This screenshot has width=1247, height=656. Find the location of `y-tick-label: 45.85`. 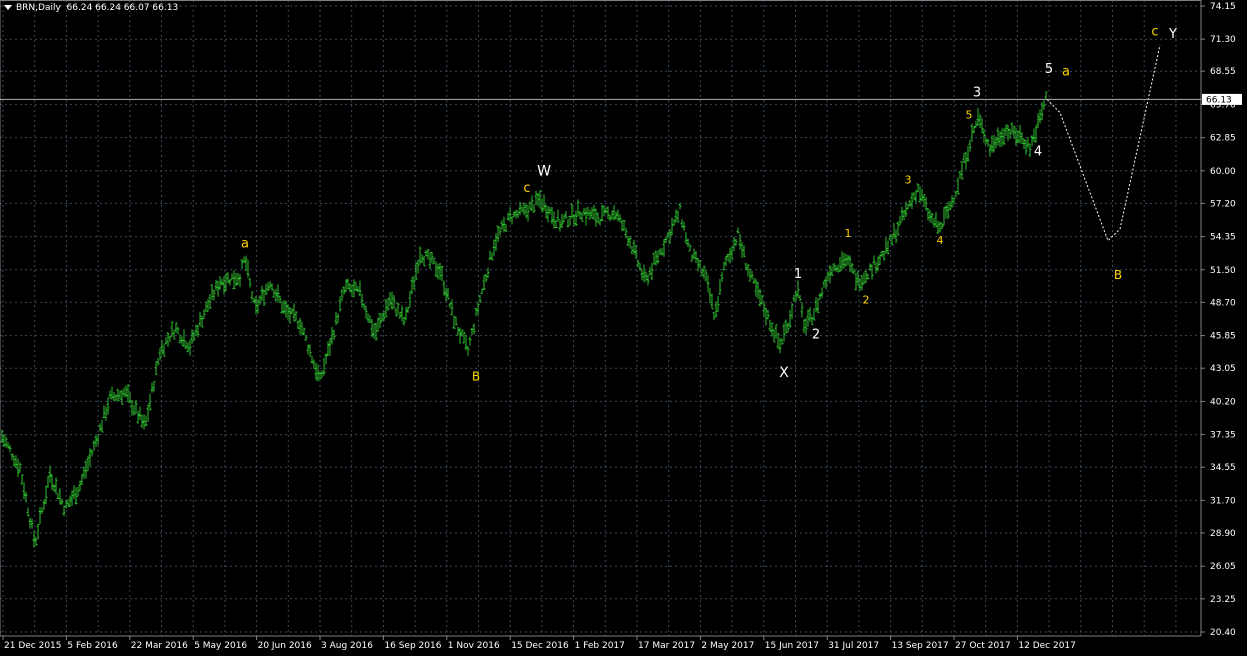

y-tick-label: 45.85 is located at coordinates (1223, 337).